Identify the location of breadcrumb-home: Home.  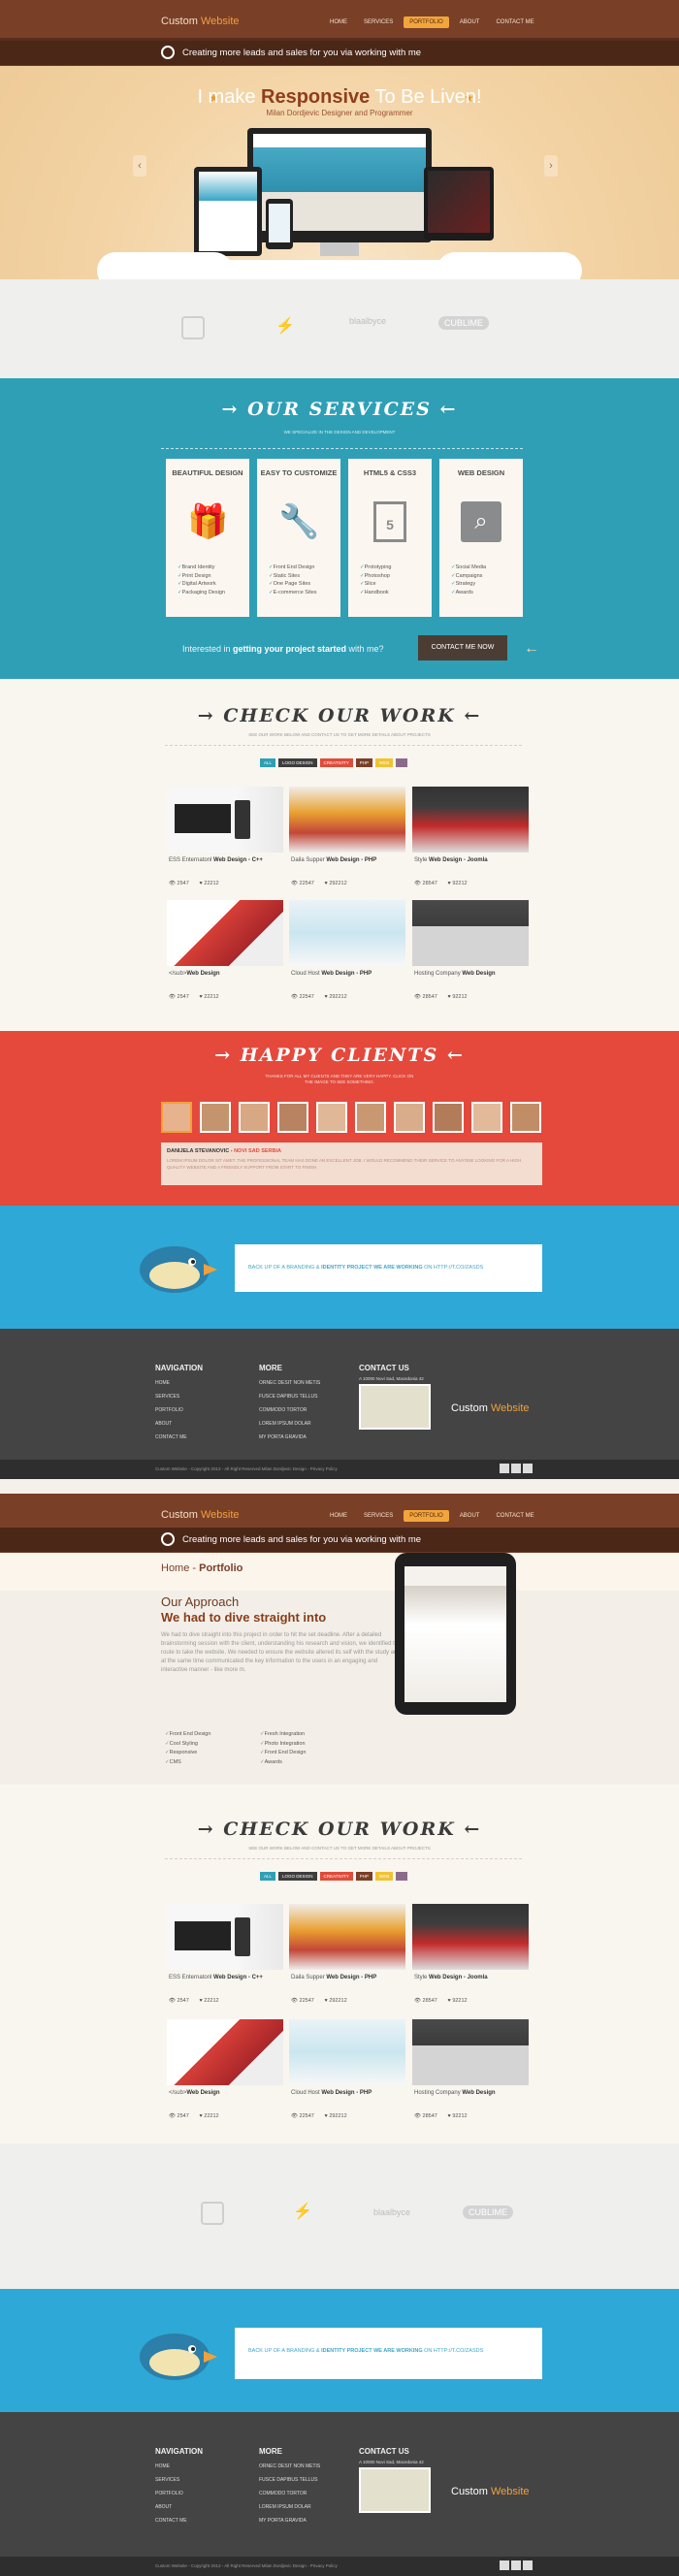
(175, 1568).